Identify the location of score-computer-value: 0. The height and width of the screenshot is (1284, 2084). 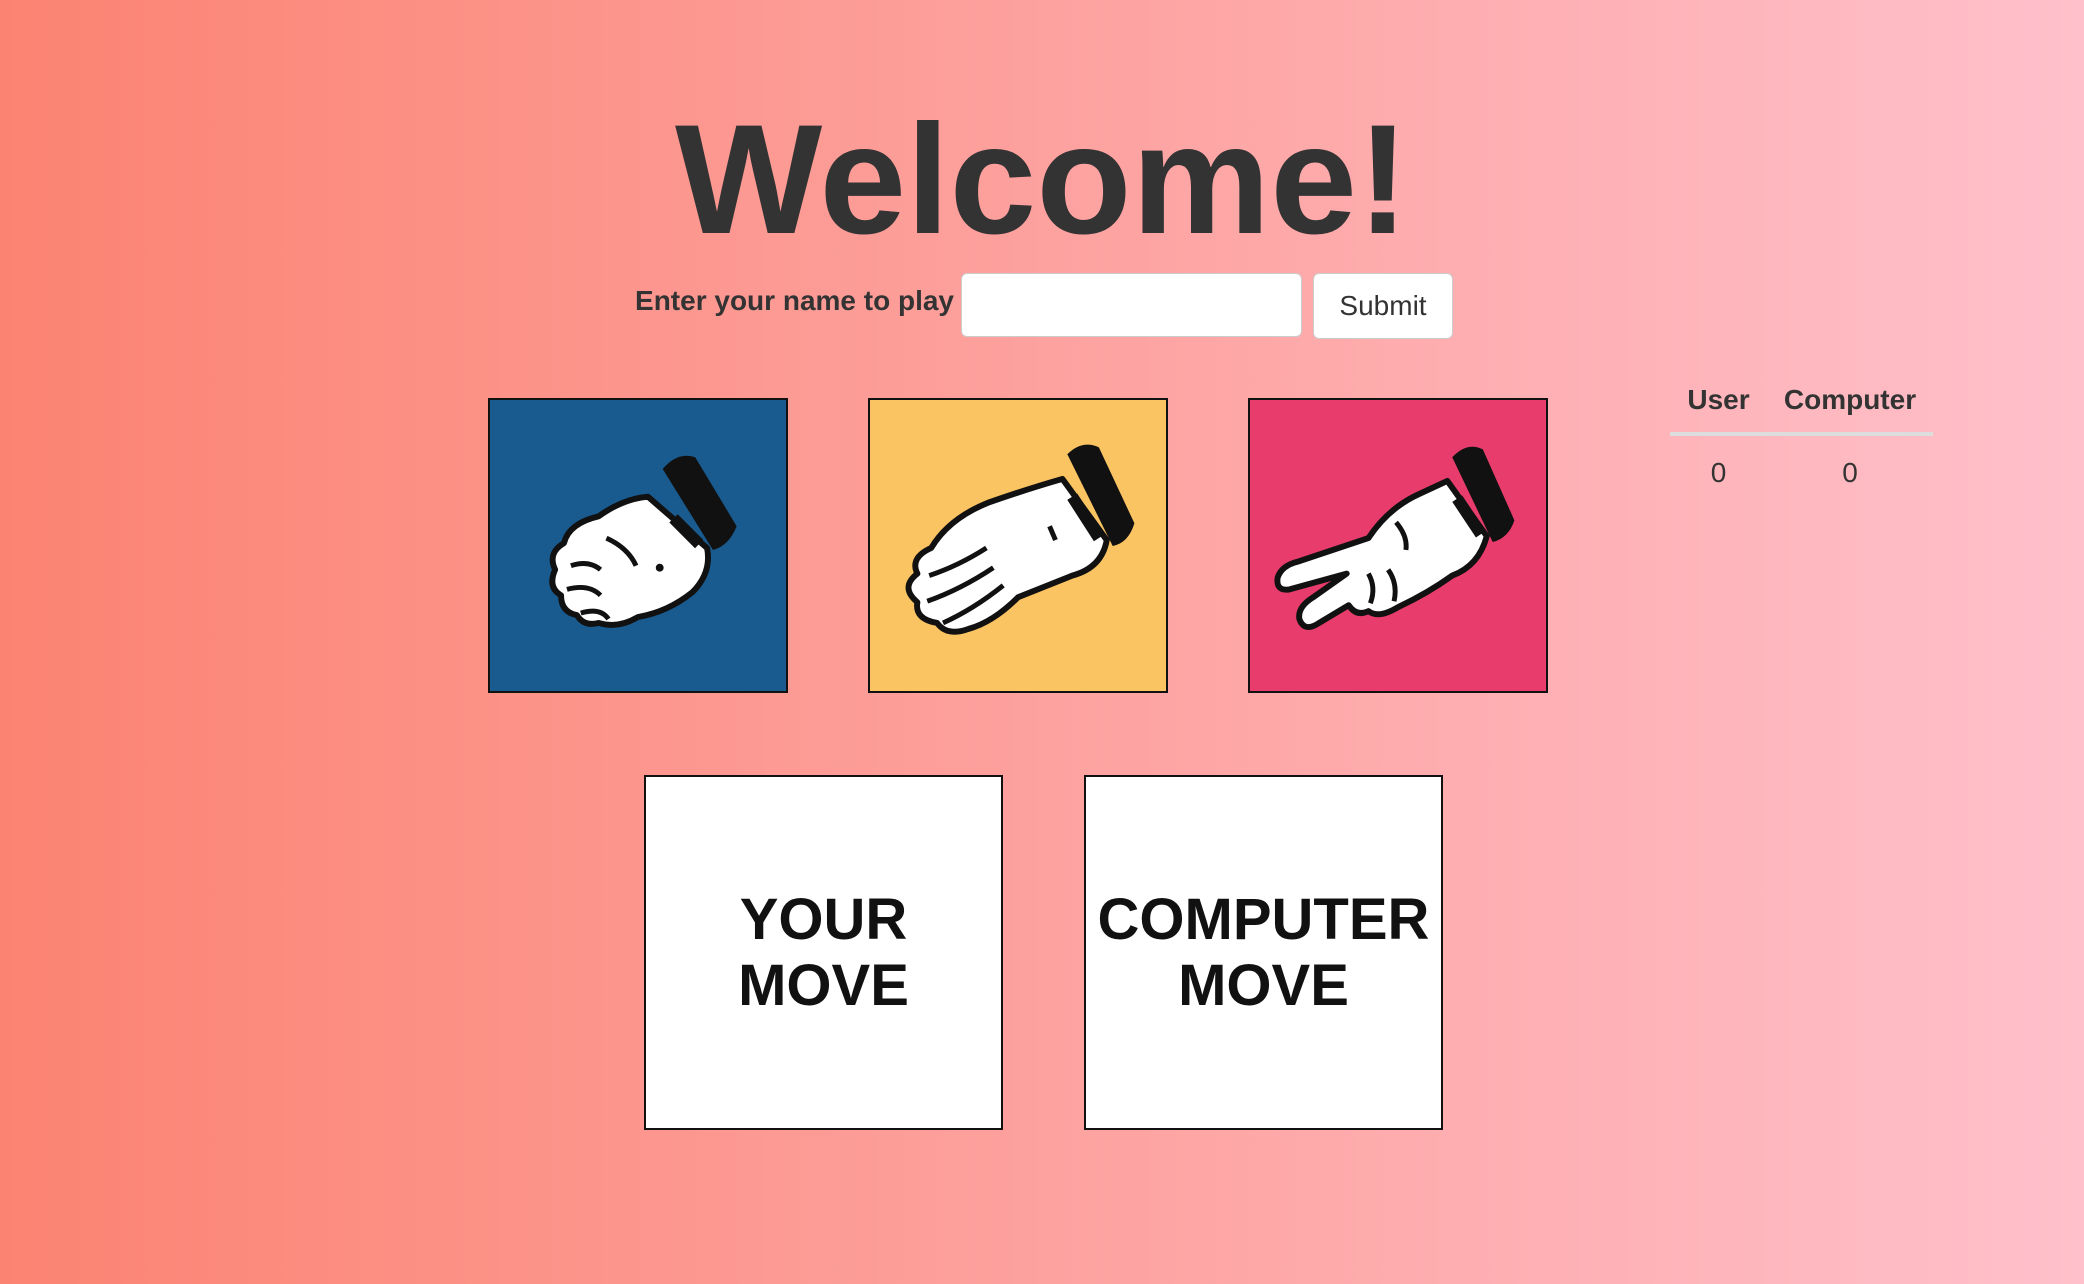
(1850, 472).